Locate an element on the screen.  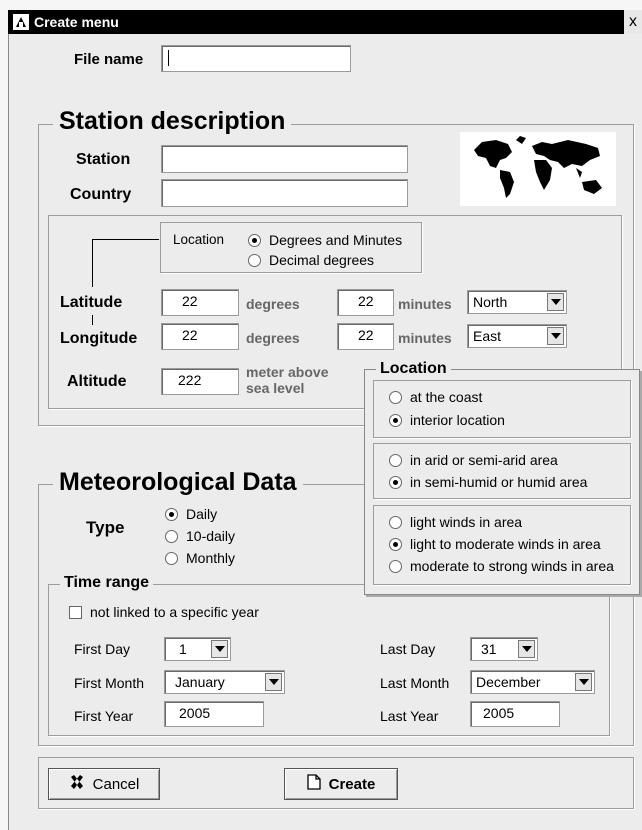
radio-label: light winds in area is located at coordinates (466, 522).